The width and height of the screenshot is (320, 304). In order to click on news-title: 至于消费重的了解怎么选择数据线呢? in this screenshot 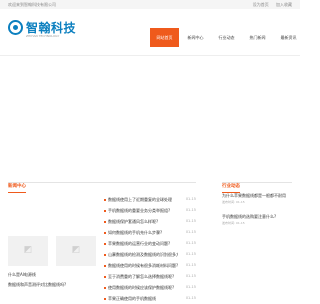, I will do `click(143, 276)`.